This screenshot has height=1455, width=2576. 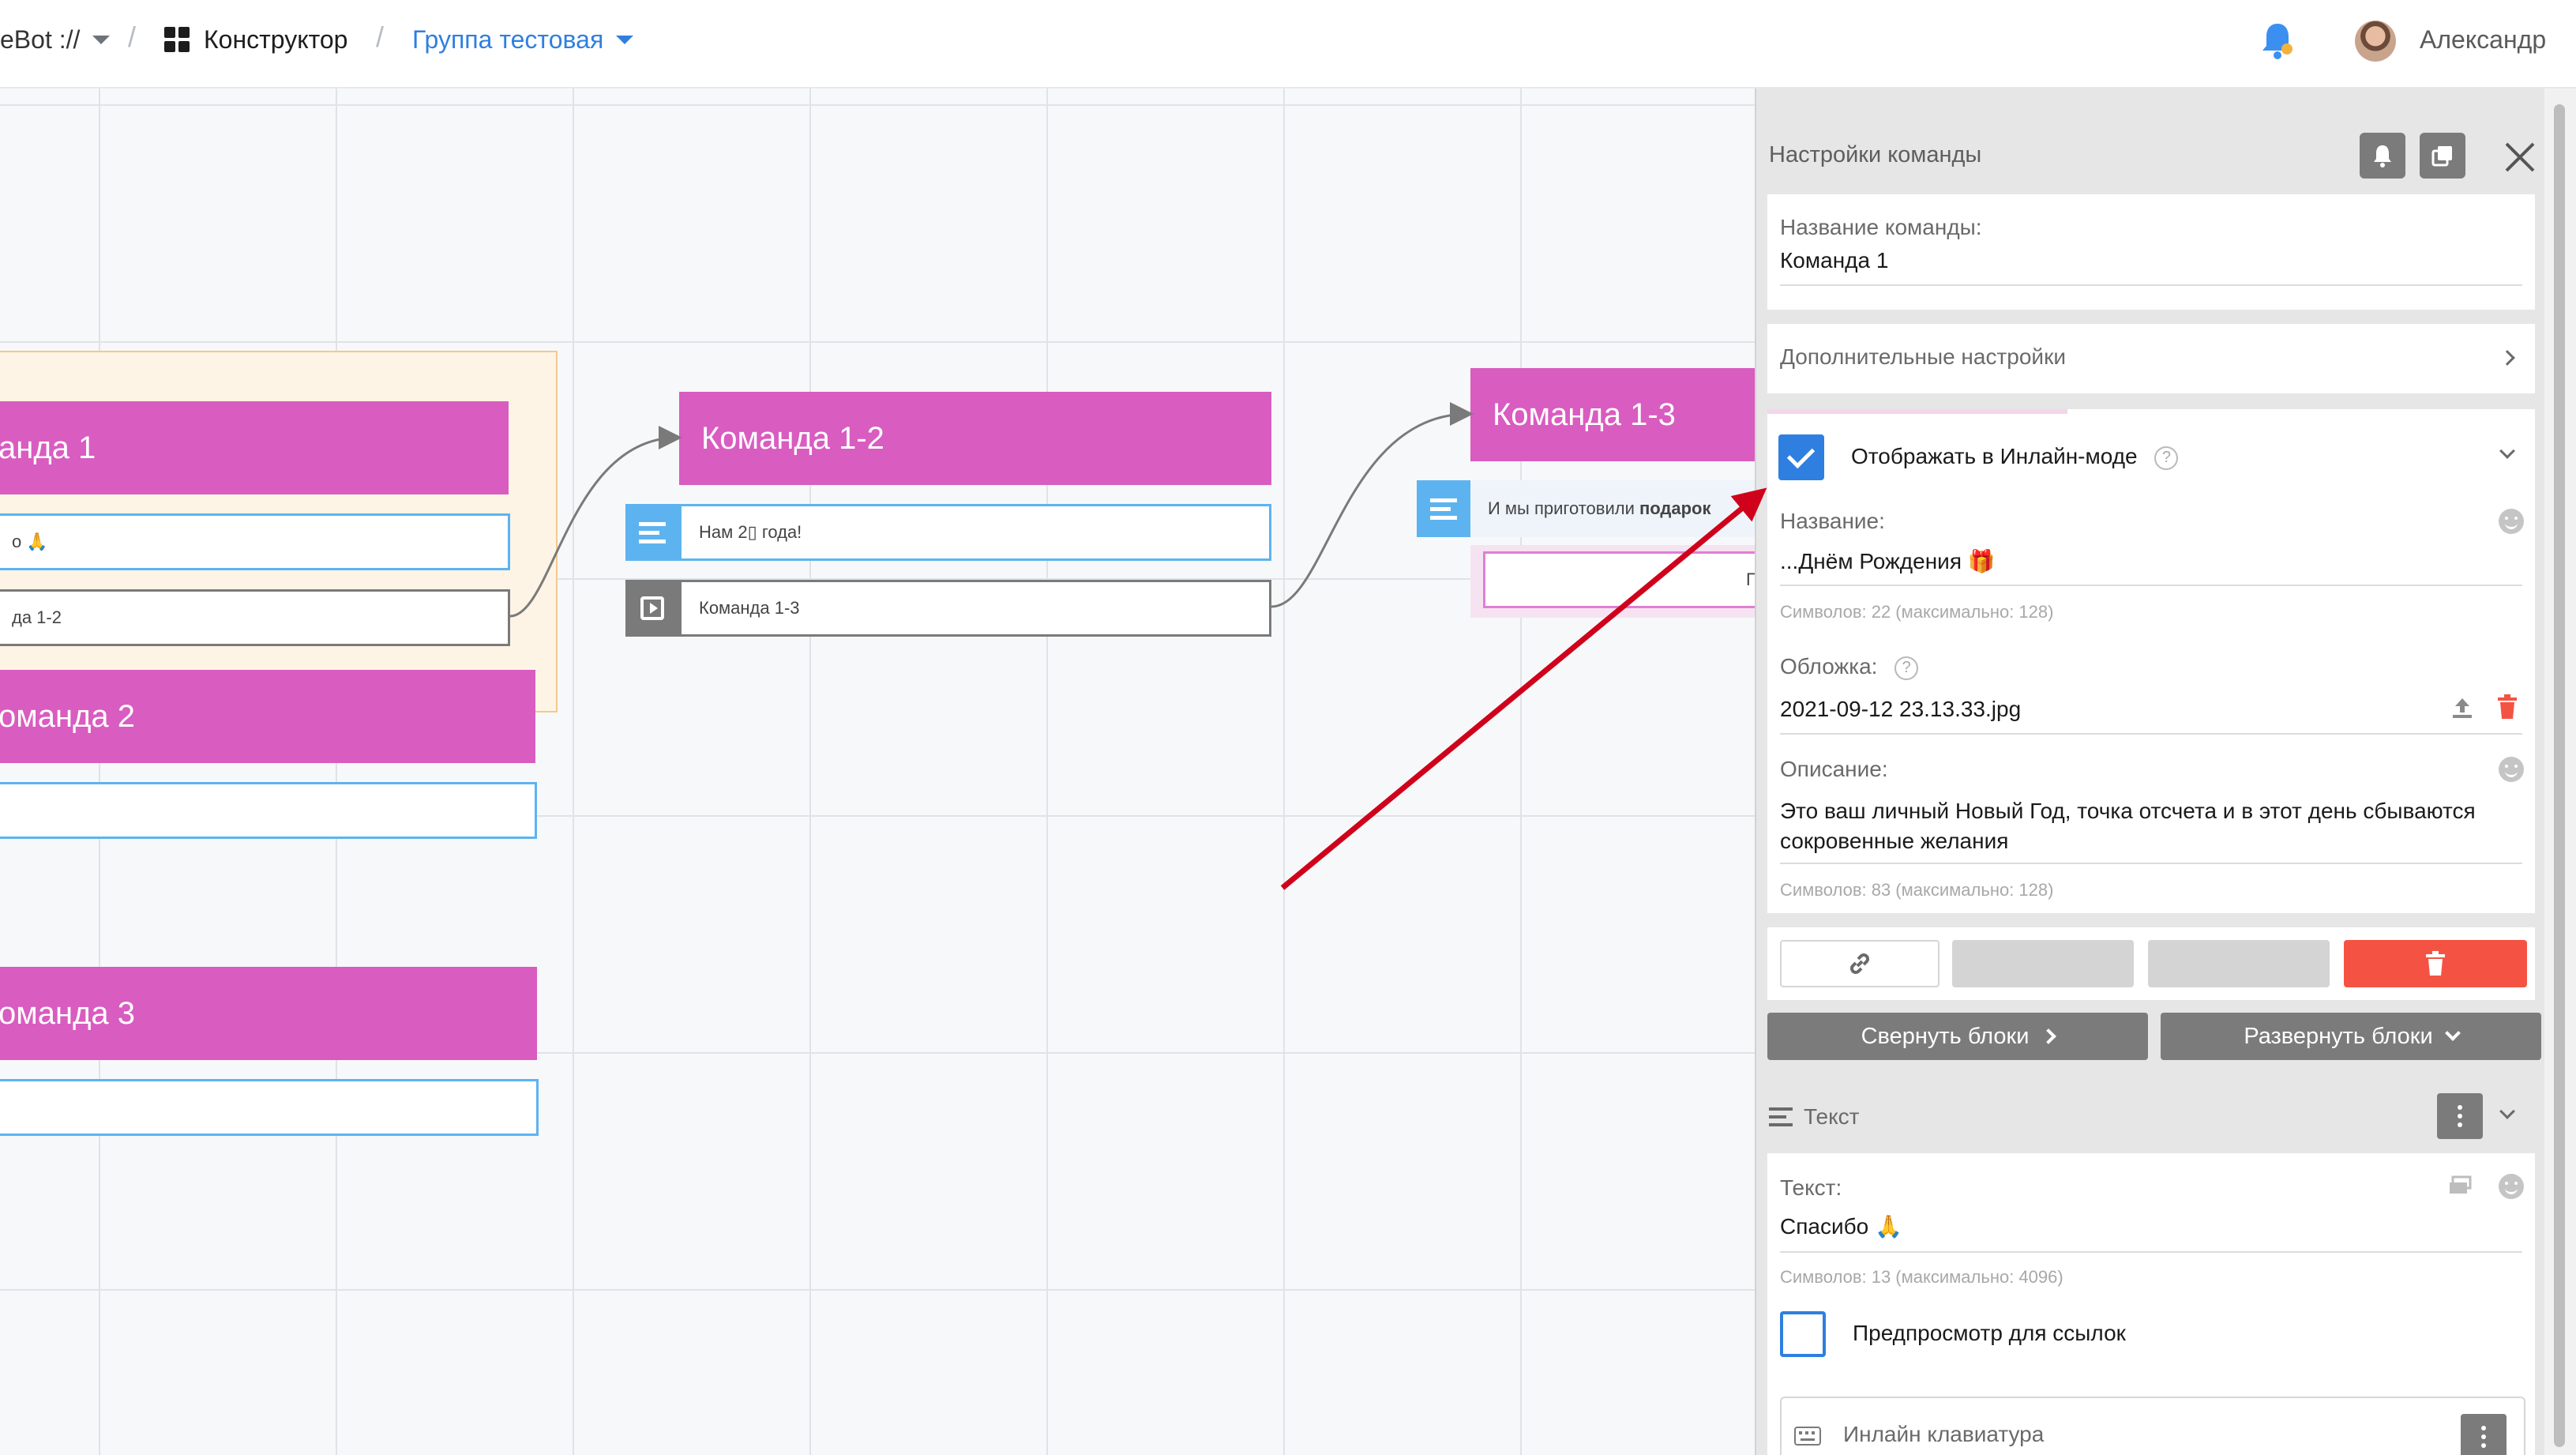 What do you see at coordinates (1807, 1436) in the screenshot?
I see `keyboard-icon` at bounding box center [1807, 1436].